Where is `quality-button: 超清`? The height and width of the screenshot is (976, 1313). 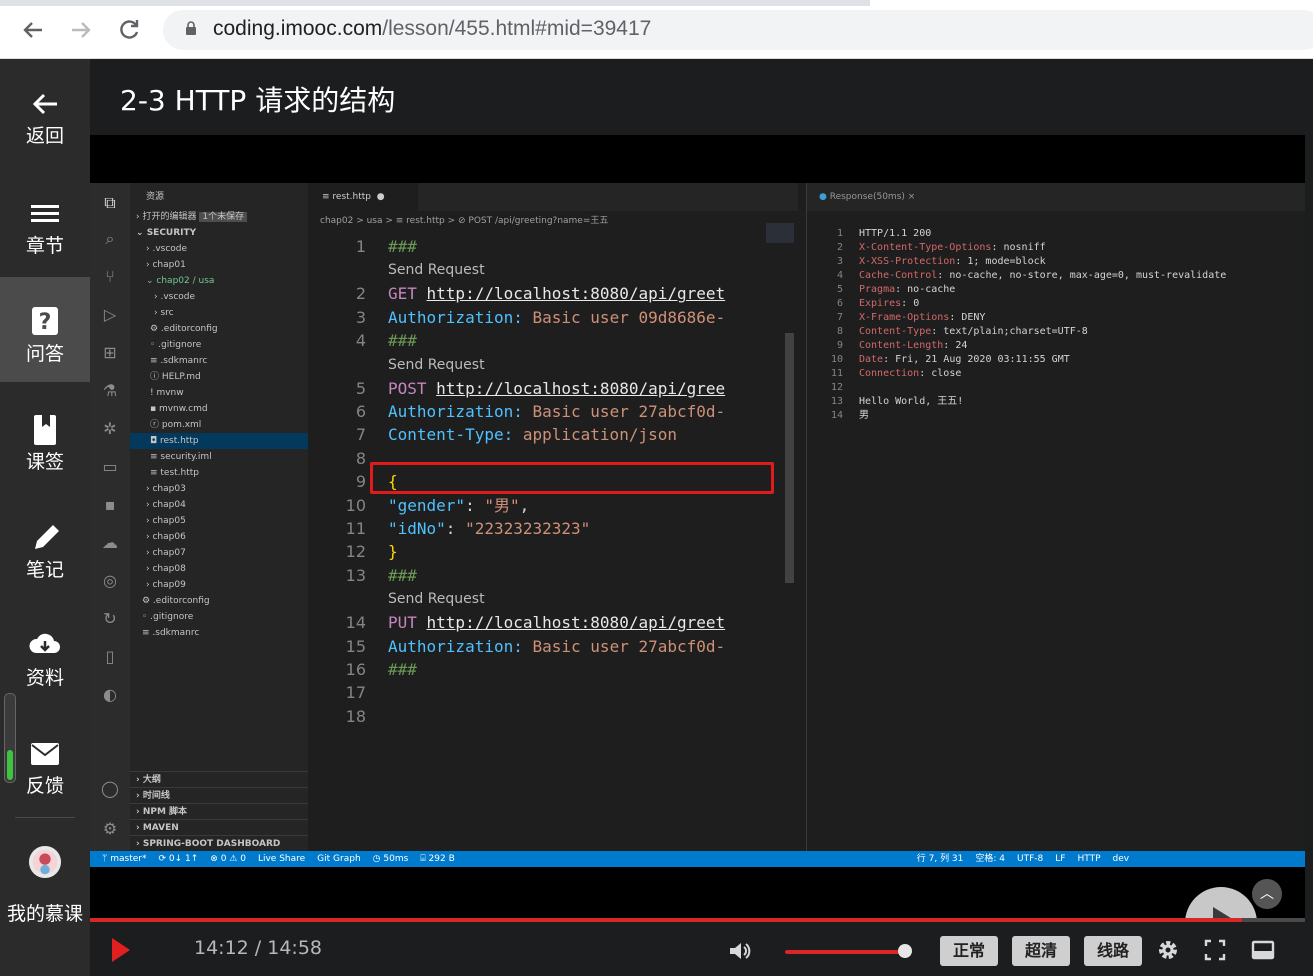
quality-button: 超清 is located at coordinates (1041, 951).